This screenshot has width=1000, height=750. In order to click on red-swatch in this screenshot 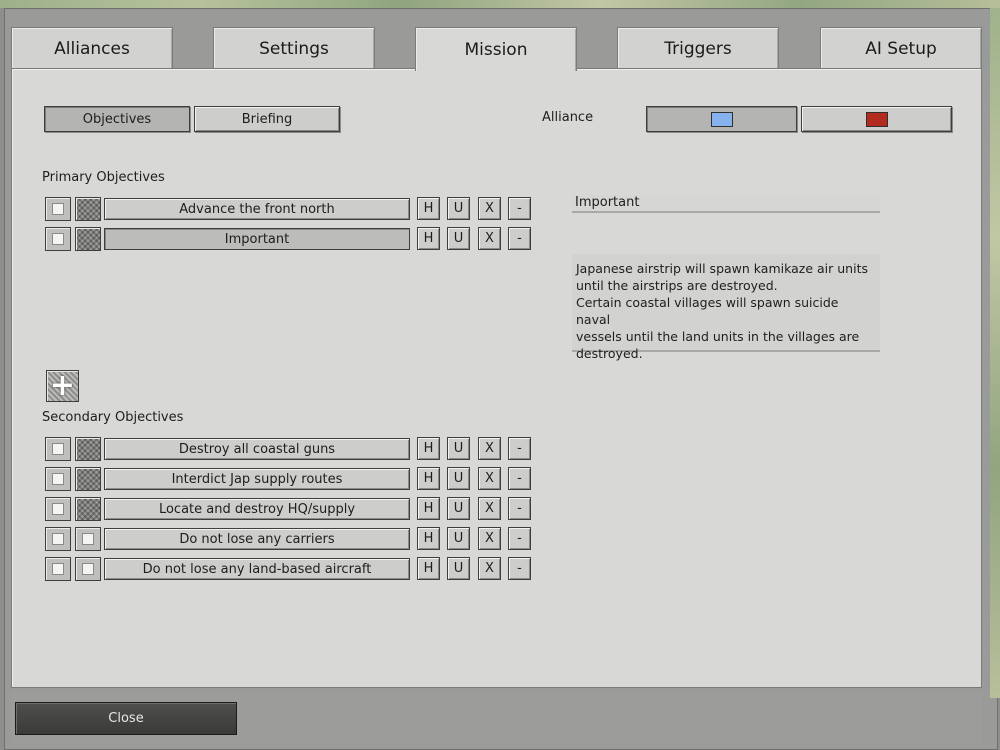, I will do `click(876, 119)`.